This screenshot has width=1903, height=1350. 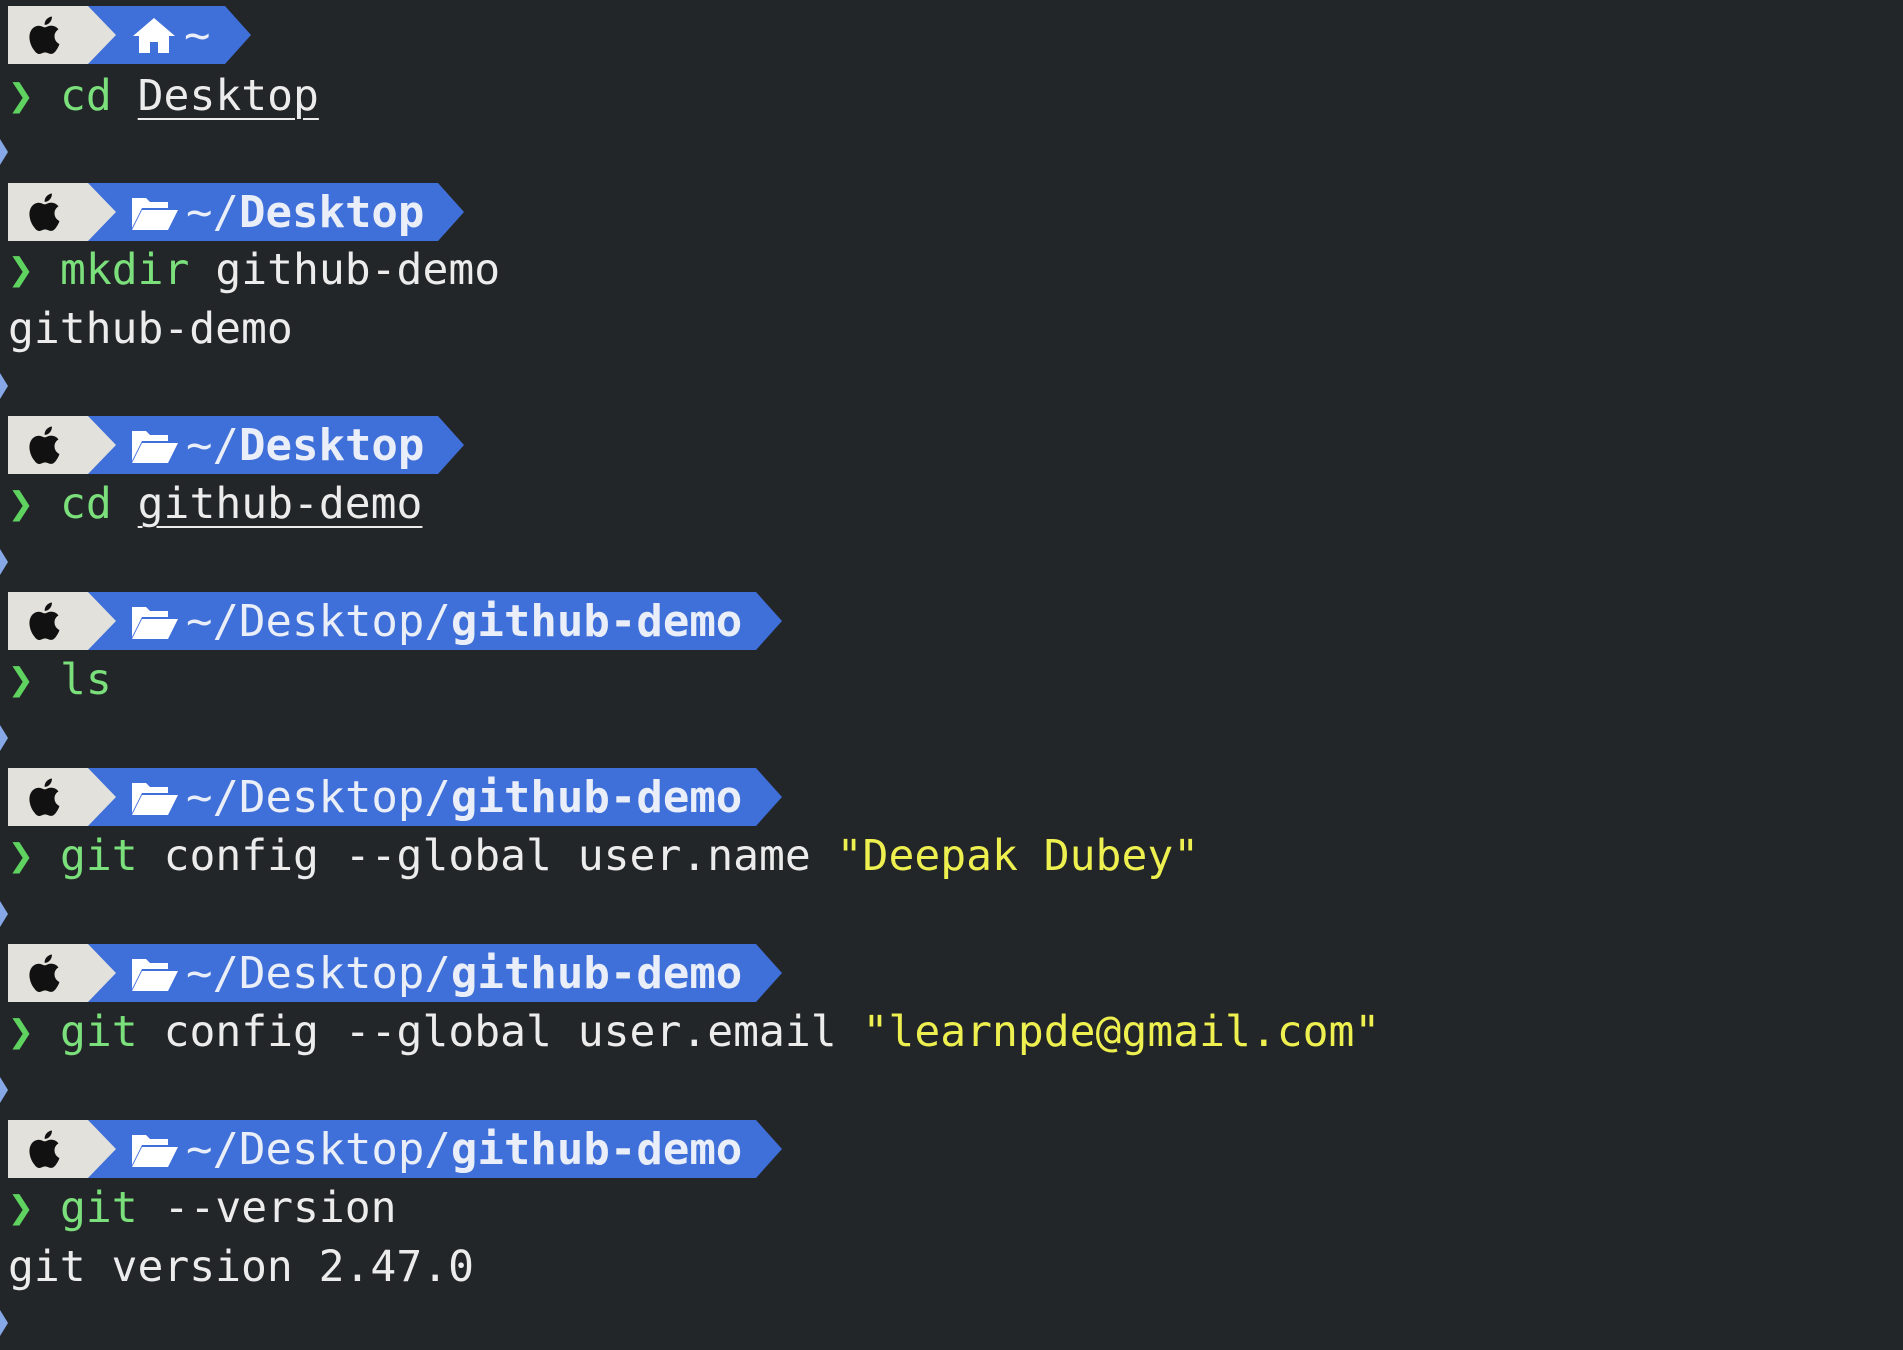 I want to click on command-line: ❯ git --version, so click(x=202, y=1208).